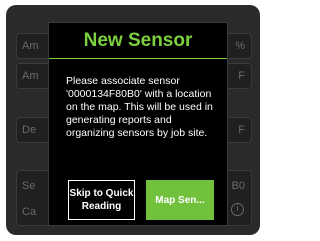 Image resolution: width=320 pixels, height=241 pixels. I want to click on settings-row-label: De, so click(29, 130).